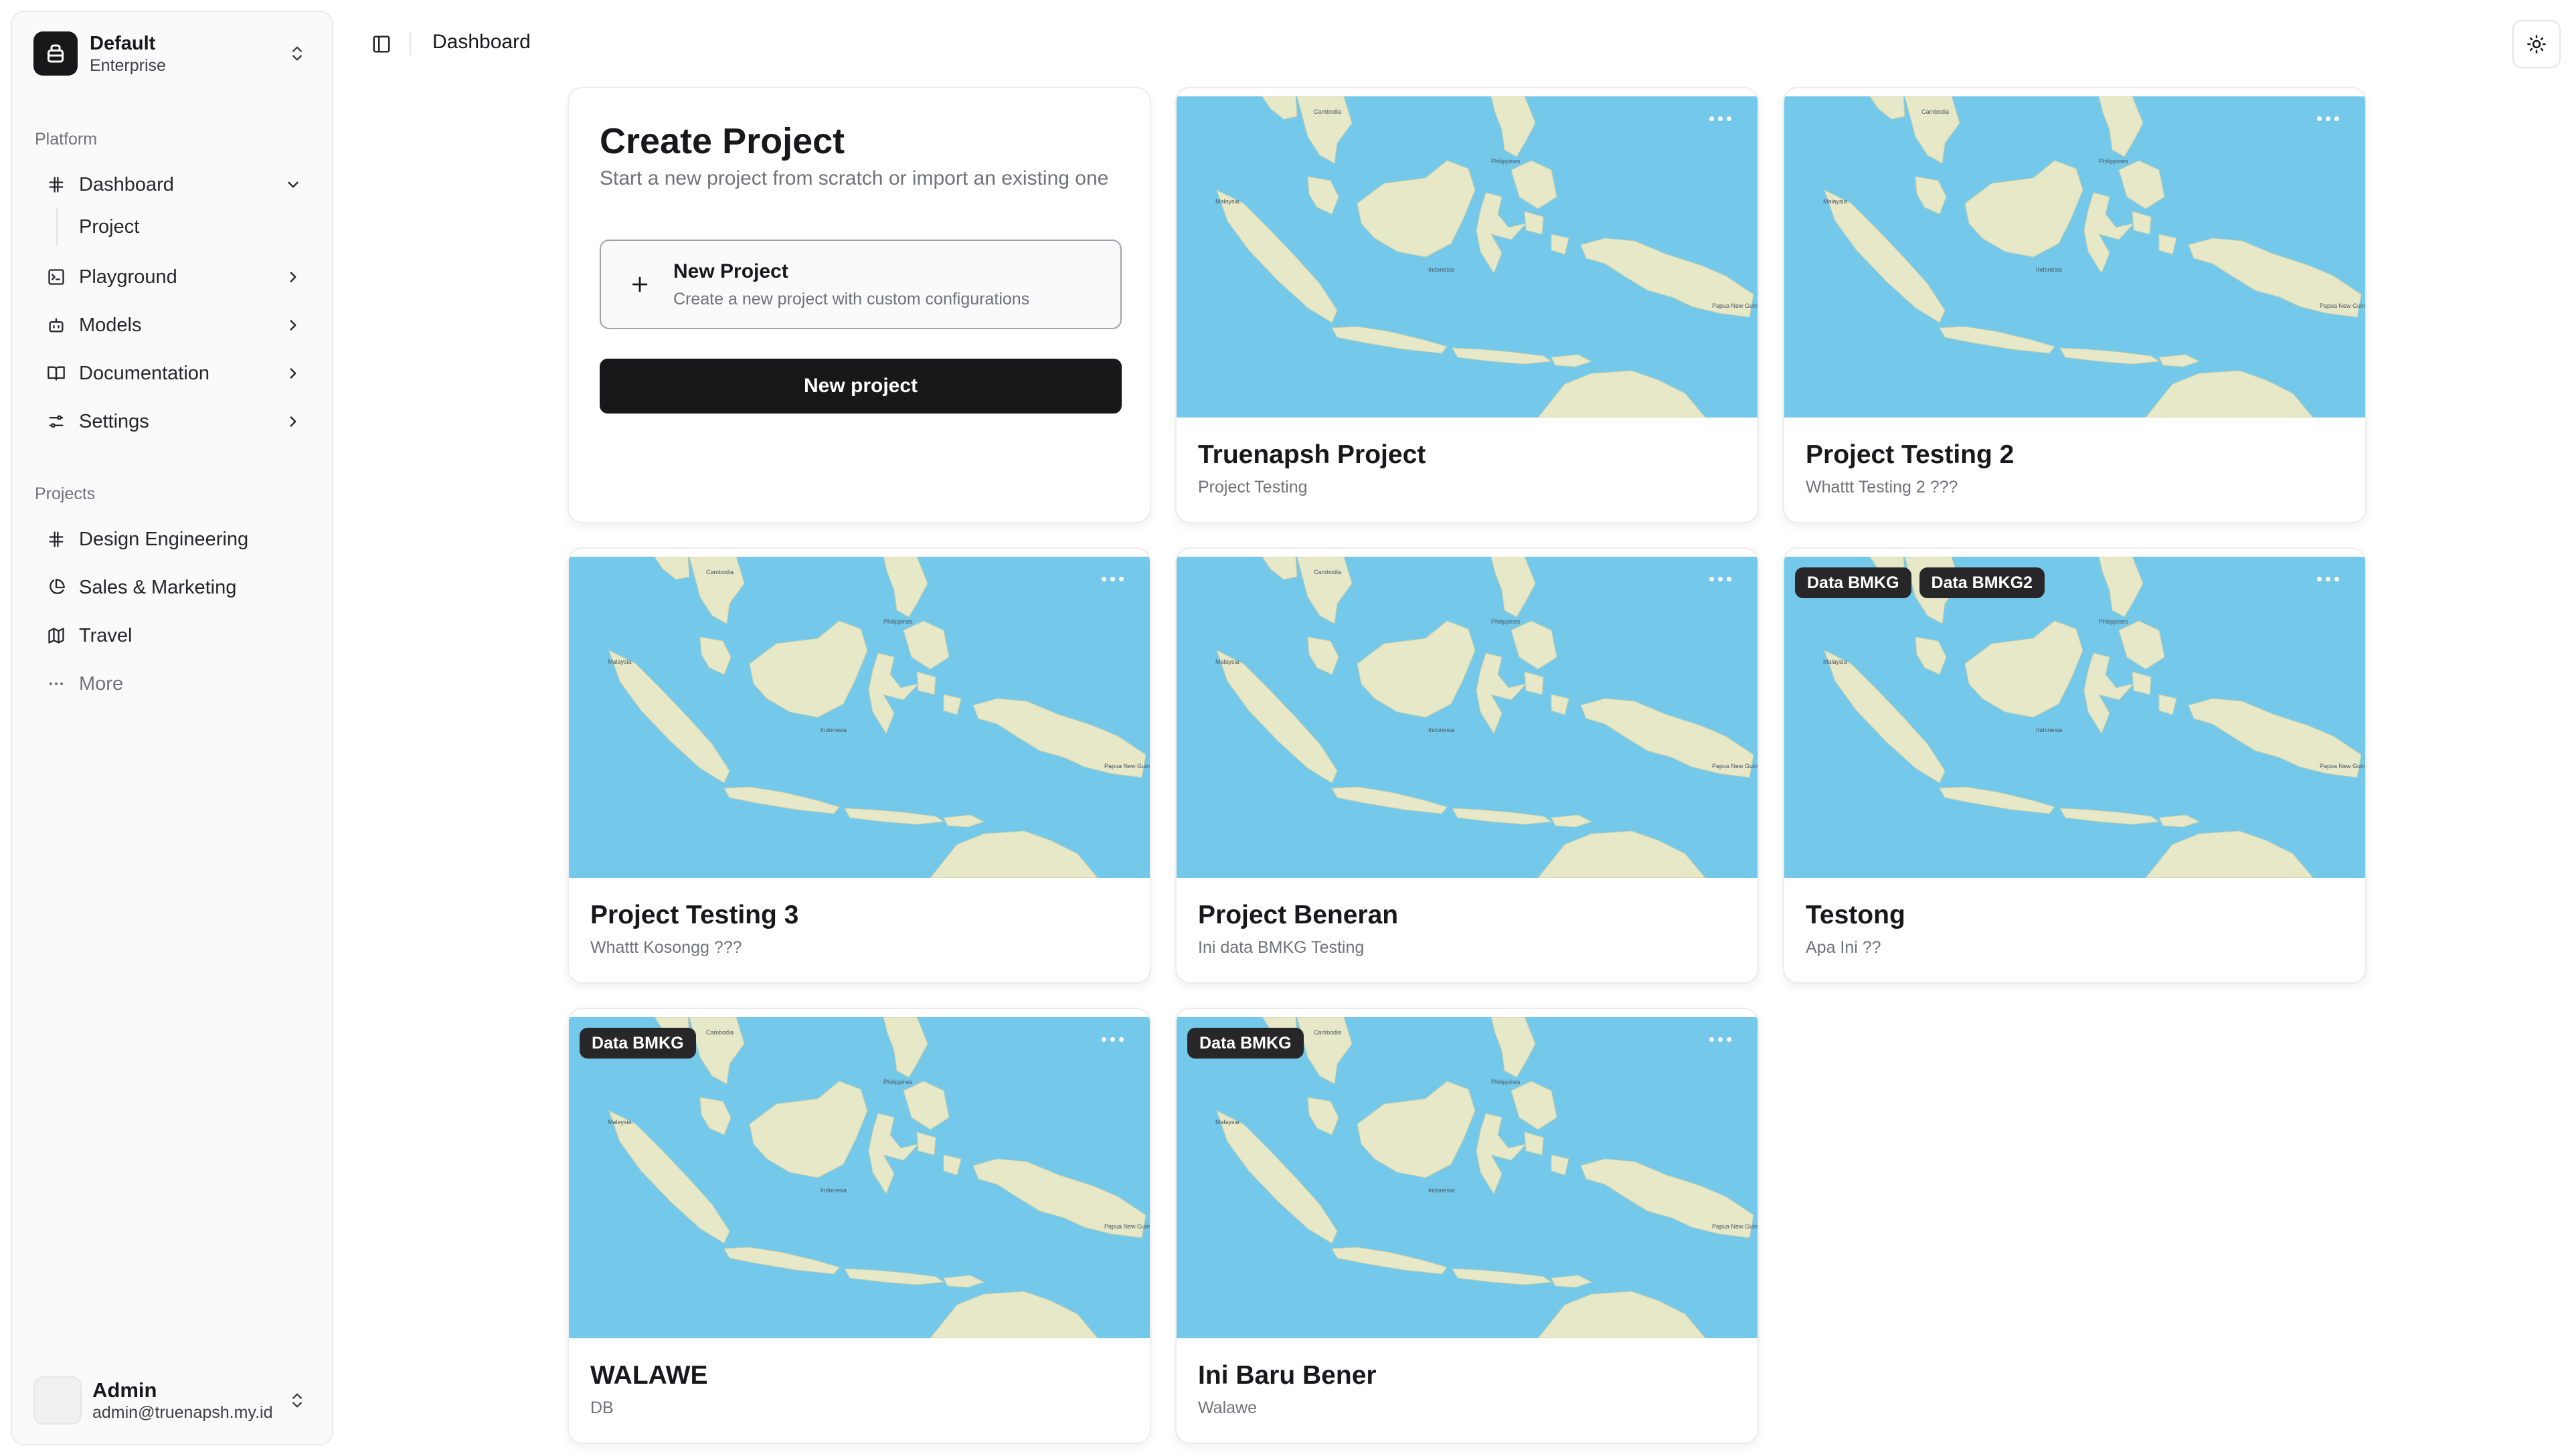  What do you see at coordinates (56, 421) in the screenshot?
I see `settings-icon` at bounding box center [56, 421].